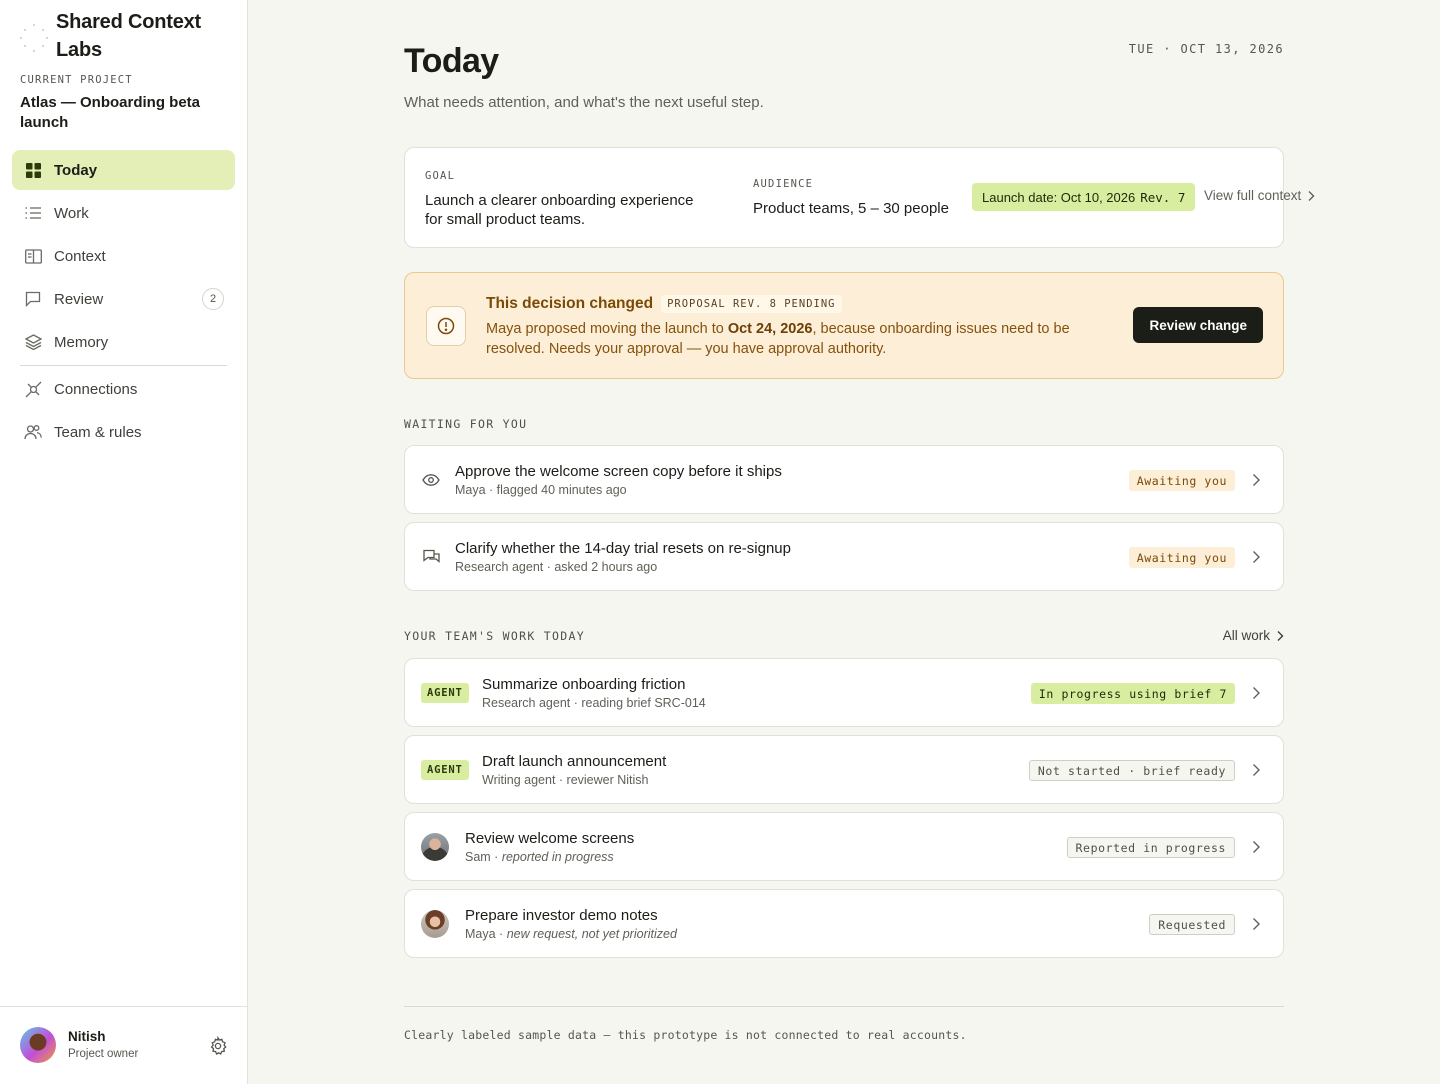 The height and width of the screenshot is (1084, 1440). What do you see at coordinates (103, 1054) in the screenshot?
I see `user-role: Project owner` at bounding box center [103, 1054].